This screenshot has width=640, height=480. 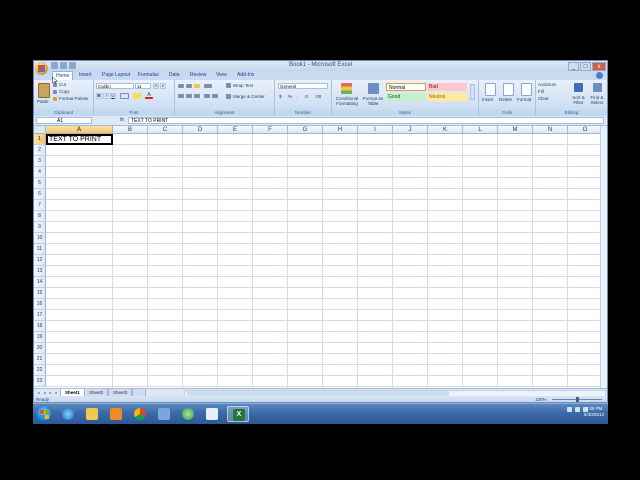 What do you see at coordinates (599, 66) in the screenshot?
I see `close-button: x` at bounding box center [599, 66].